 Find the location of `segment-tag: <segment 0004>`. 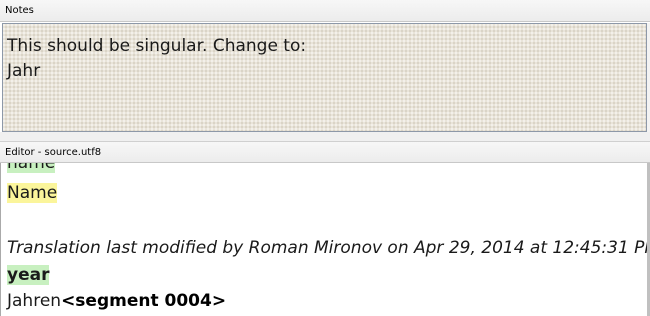

segment-tag: <segment 0004> is located at coordinates (144, 301).